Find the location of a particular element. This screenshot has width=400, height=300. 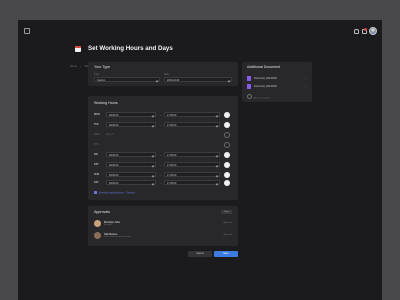

card-title: Approvals is located at coordinates (102, 212).